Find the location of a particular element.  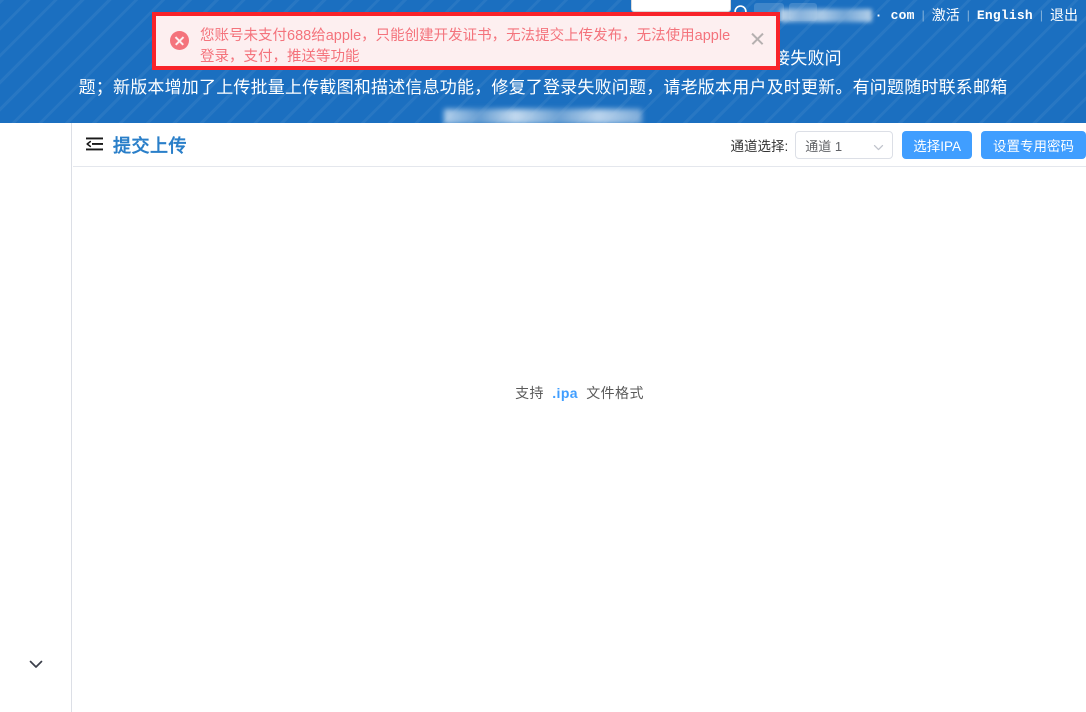

dropzone-hint: 支持 .ipa 文件格式 is located at coordinates (579, 393).